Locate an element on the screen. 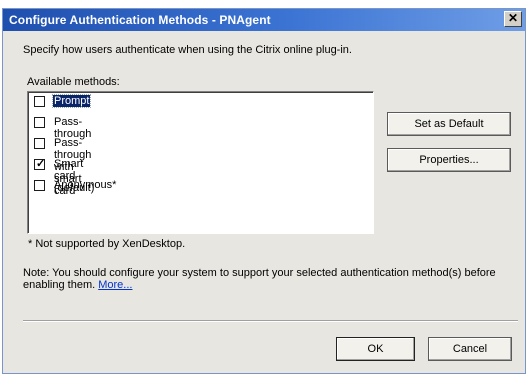 The height and width of the screenshot is (374, 528). checkbox-anonymous is located at coordinates (39, 185).